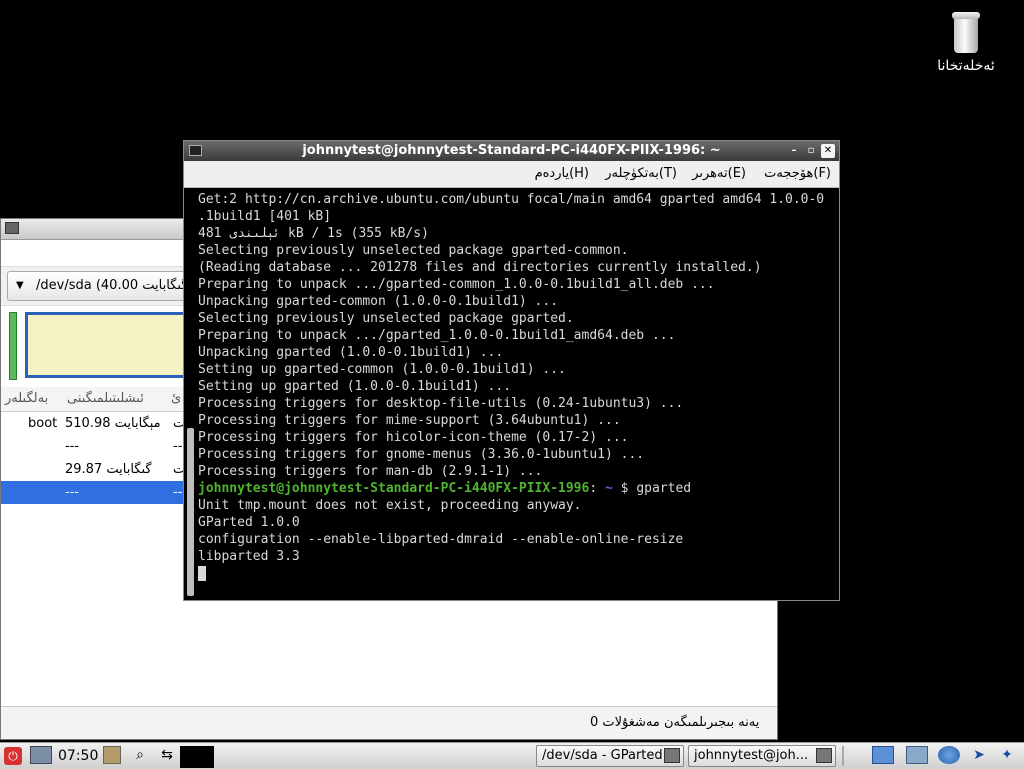 The height and width of the screenshot is (769, 1024). Describe the element at coordinates (41, 755) in the screenshot. I see `computer-icon` at that location.